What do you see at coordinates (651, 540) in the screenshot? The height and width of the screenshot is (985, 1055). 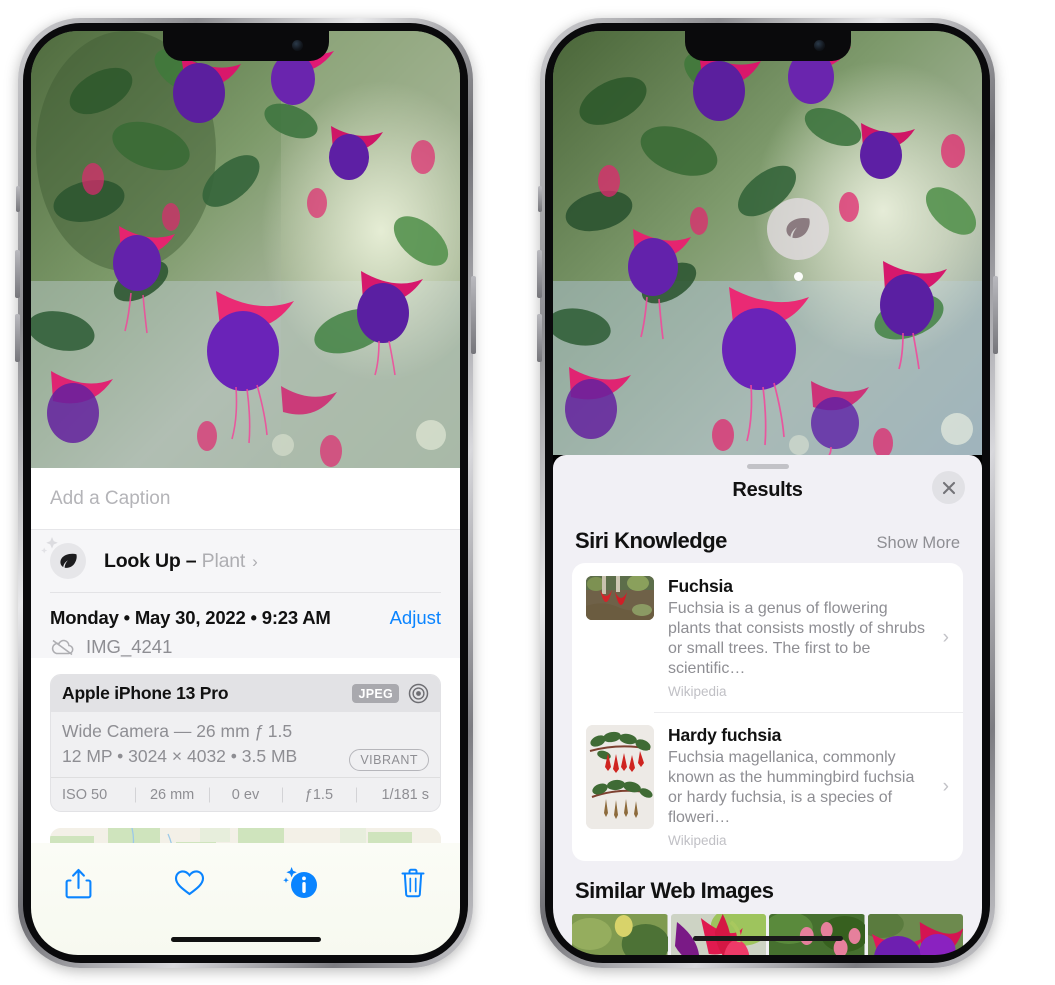 I see `siri-knowledge-title: Siri Knowledge` at bounding box center [651, 540].